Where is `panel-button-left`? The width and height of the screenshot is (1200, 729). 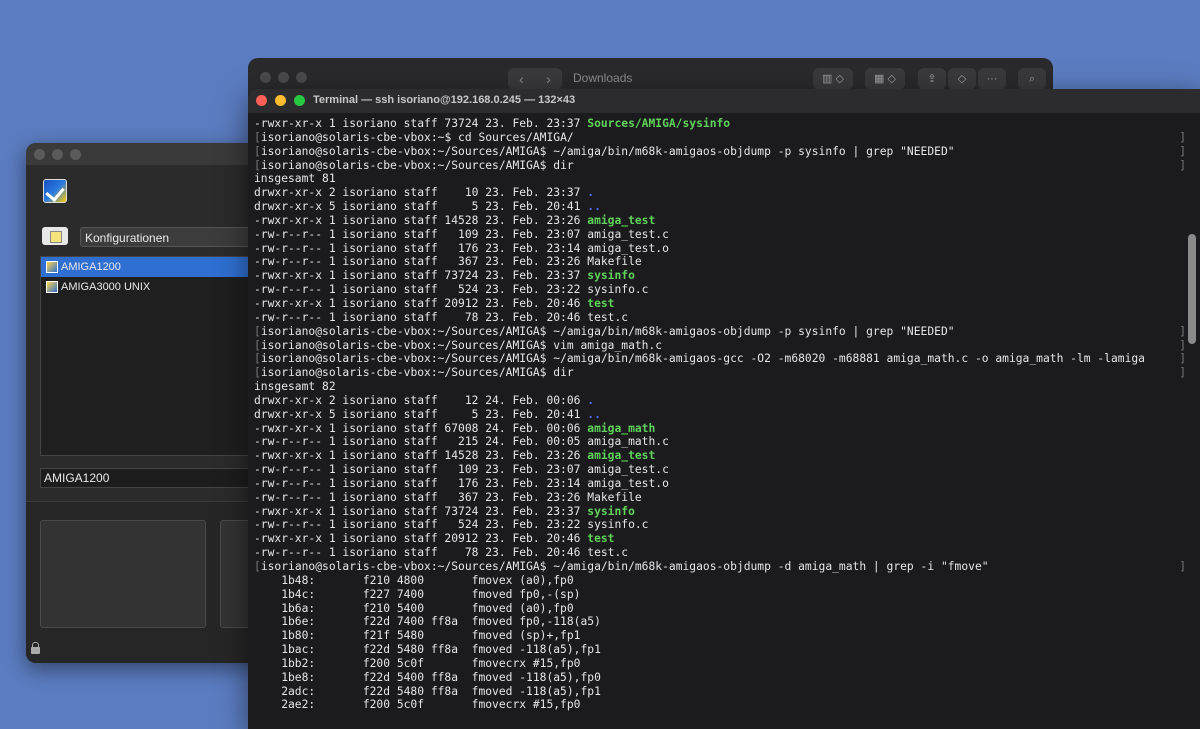
panel-button-left is located at coordinates (123, 574).